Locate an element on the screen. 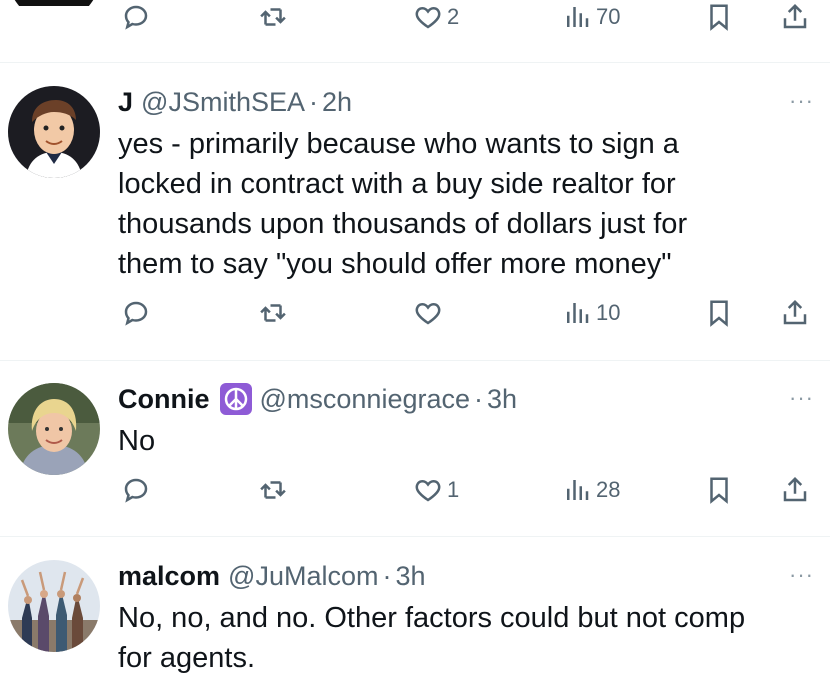 This screenshot has width=830, height=678. like-button: 1 is located at coordinates (436, 490).